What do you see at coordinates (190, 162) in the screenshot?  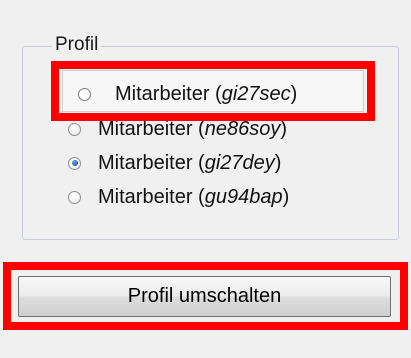 I see `profile-option-label: Mitarbeiter (gi27dey)` at bounding box center [190, 162].